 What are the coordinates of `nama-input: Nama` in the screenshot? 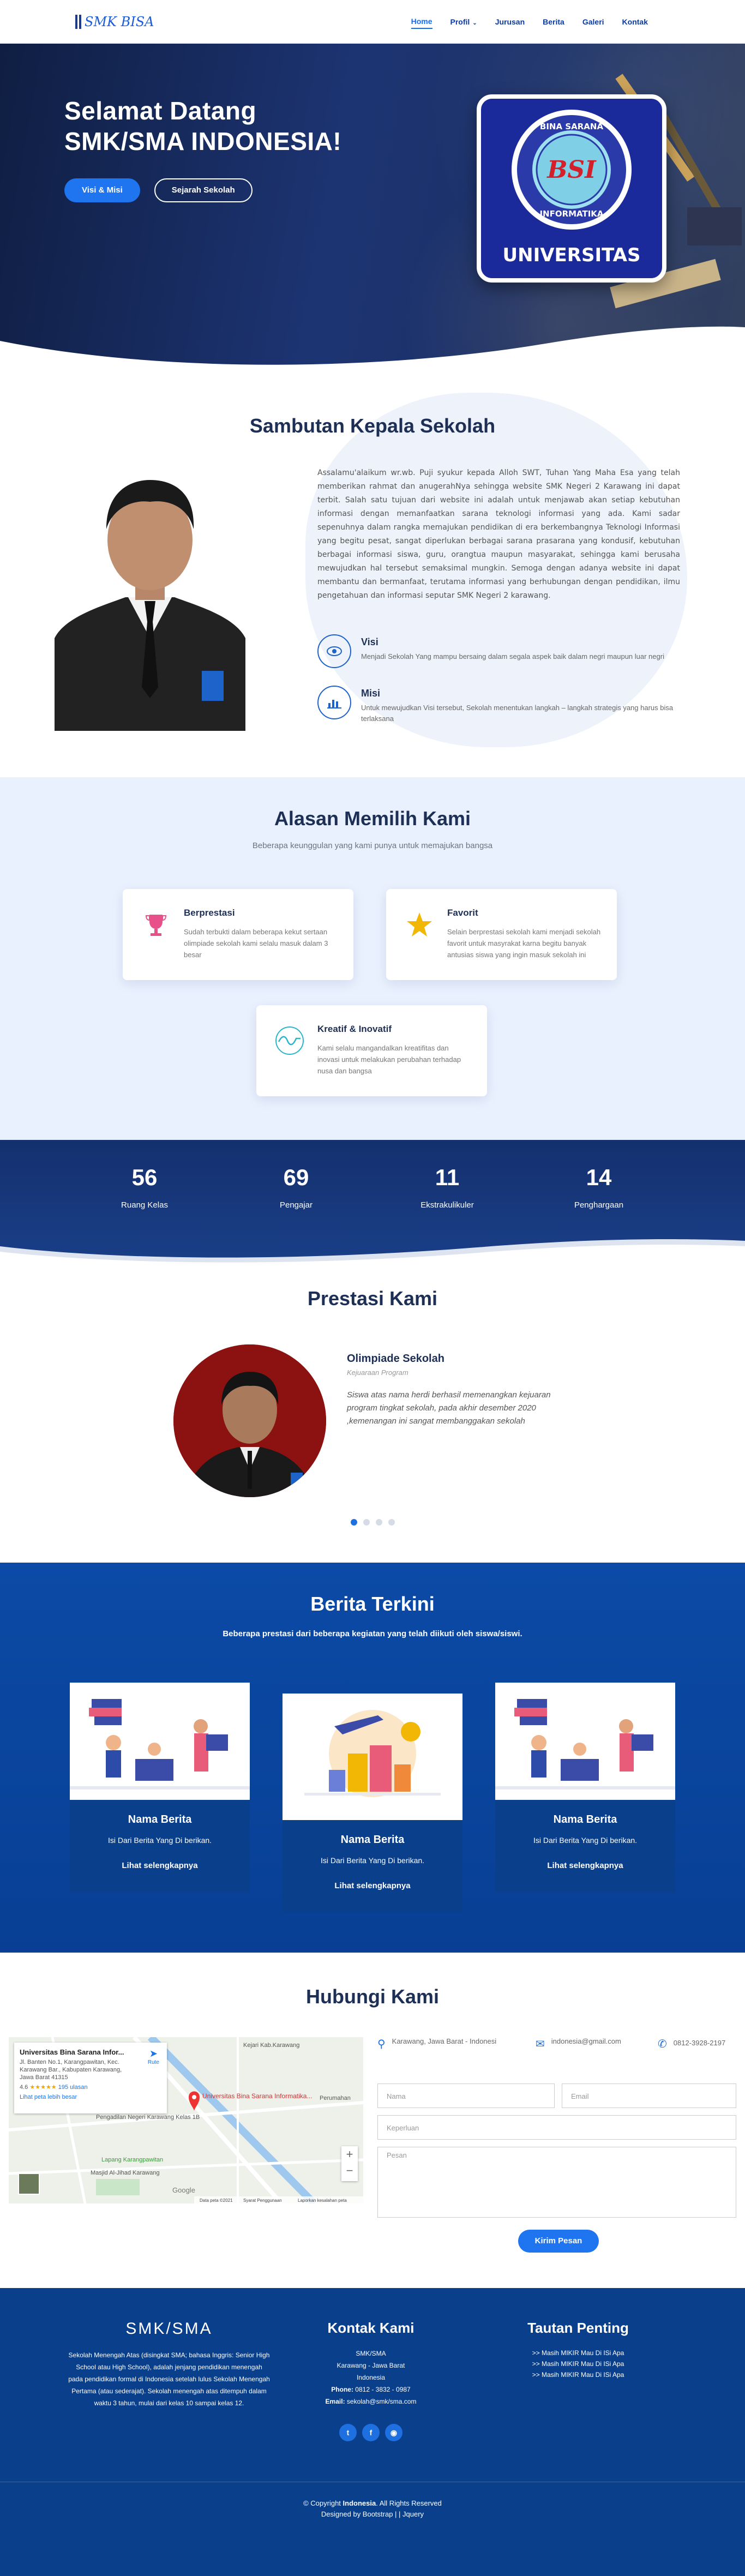 It's located at (466, 2096).